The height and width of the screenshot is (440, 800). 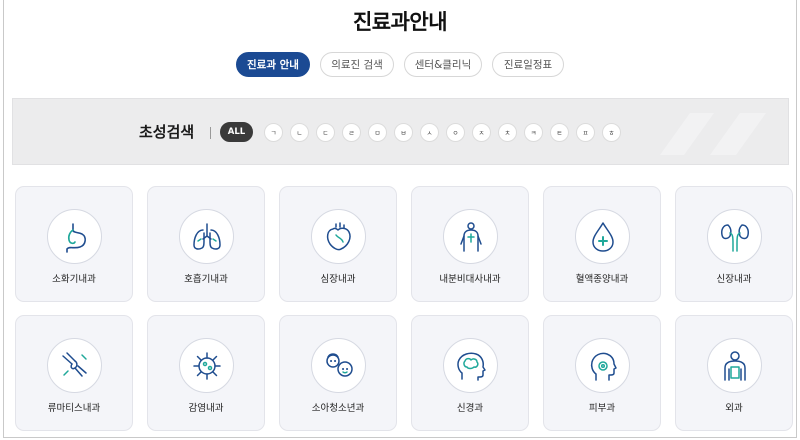 What do you see at coordinates (210, 133) in the screenshot?
I see `divider` at bounding box center [210, 133].